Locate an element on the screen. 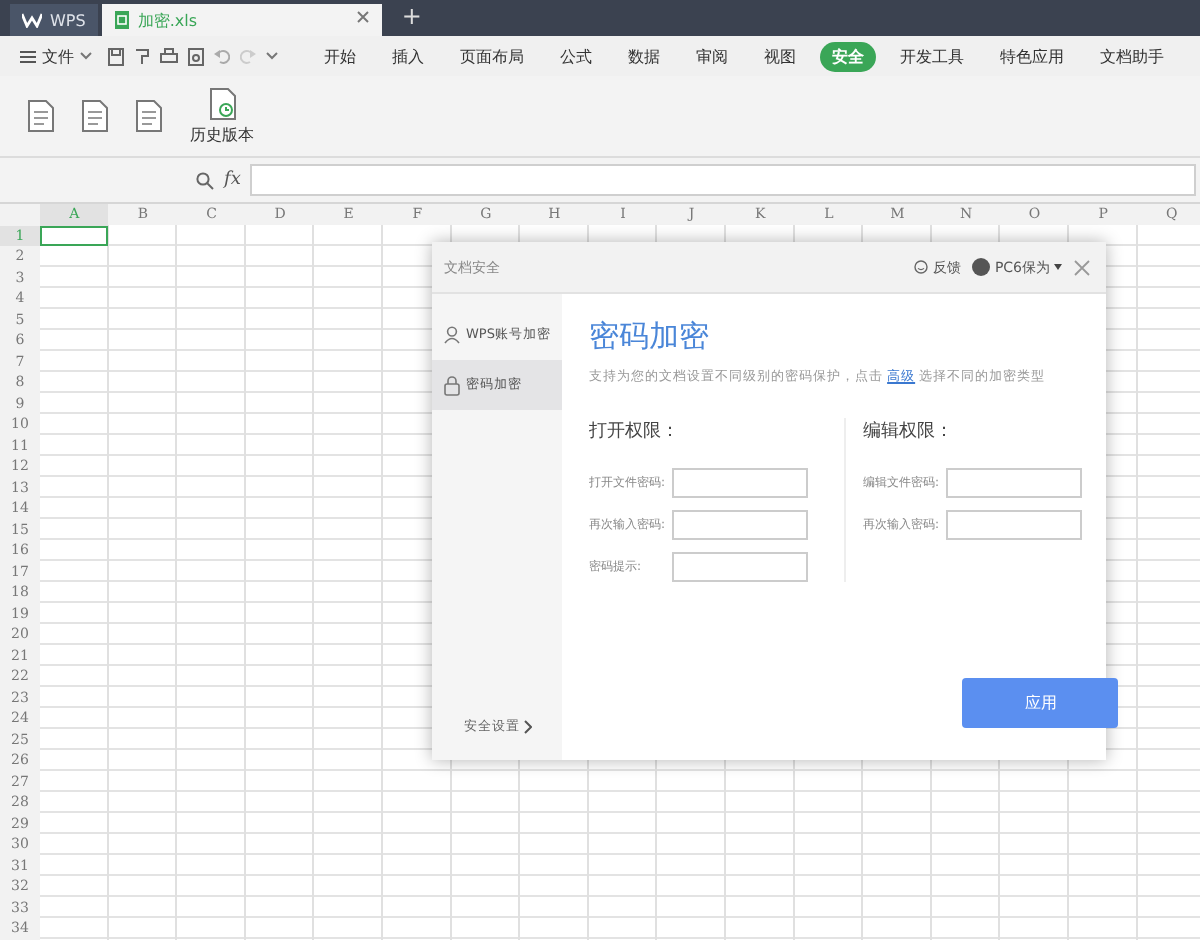 This screenshot has width=1200, height=942. avatar-icon is located at coordinates (981, 267).